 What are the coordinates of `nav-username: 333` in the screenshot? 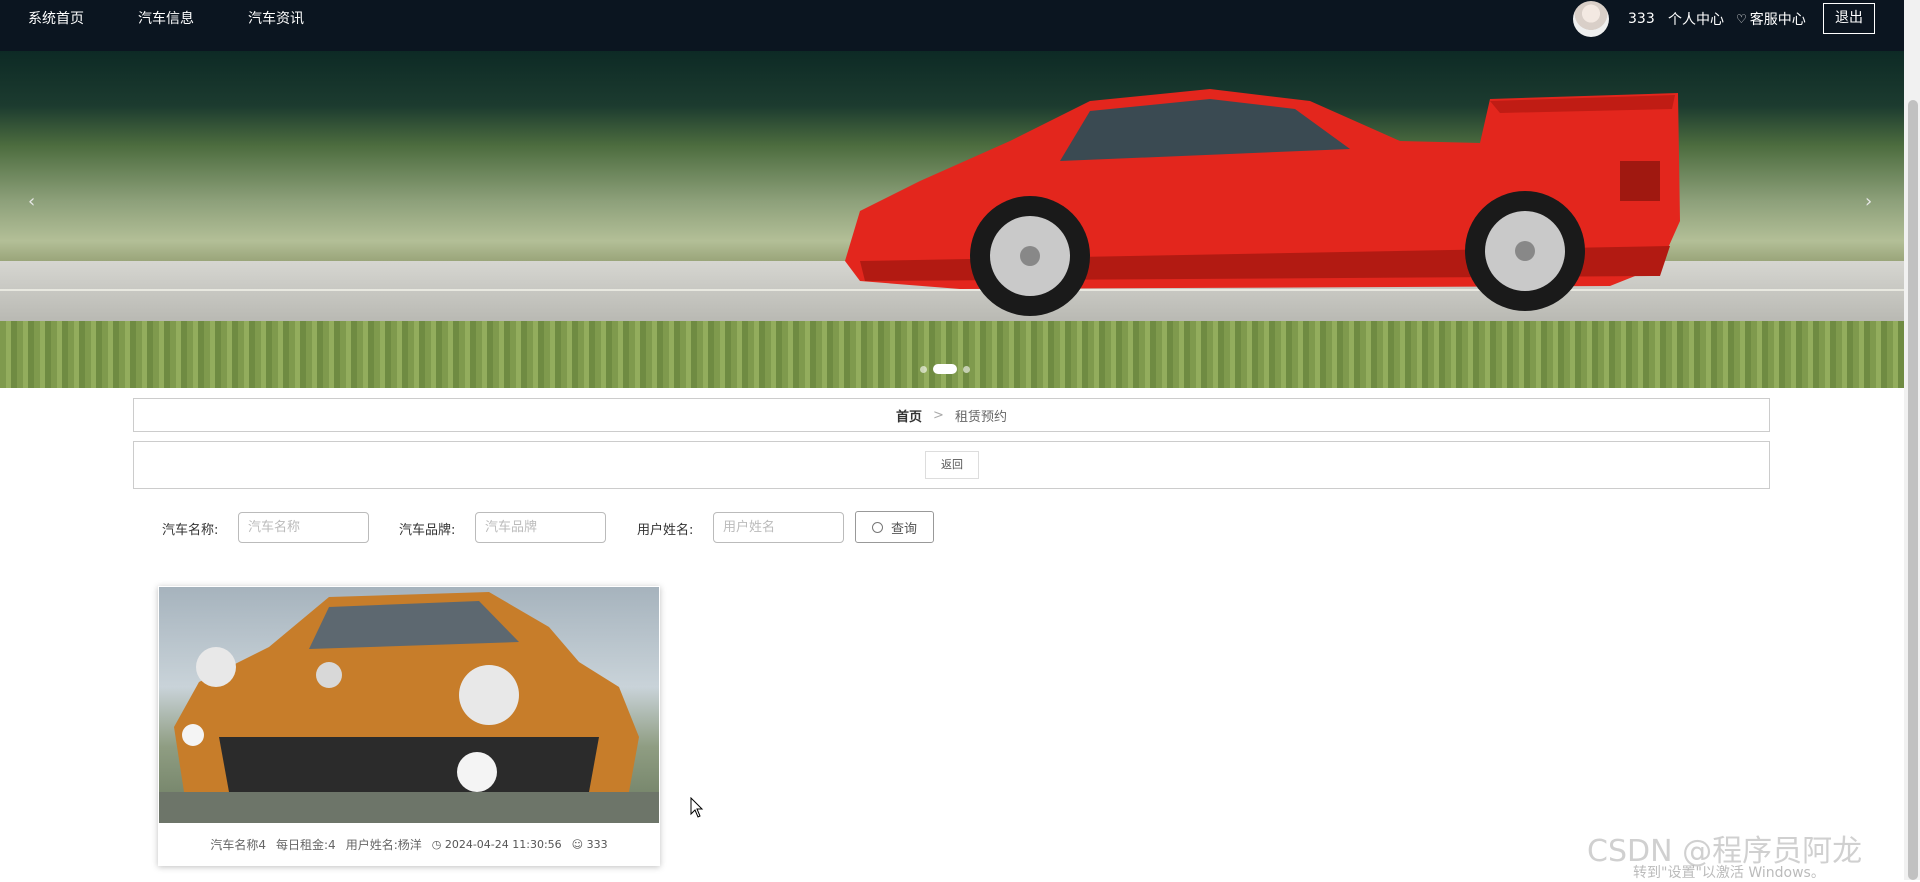 It's located at (1641, 19).